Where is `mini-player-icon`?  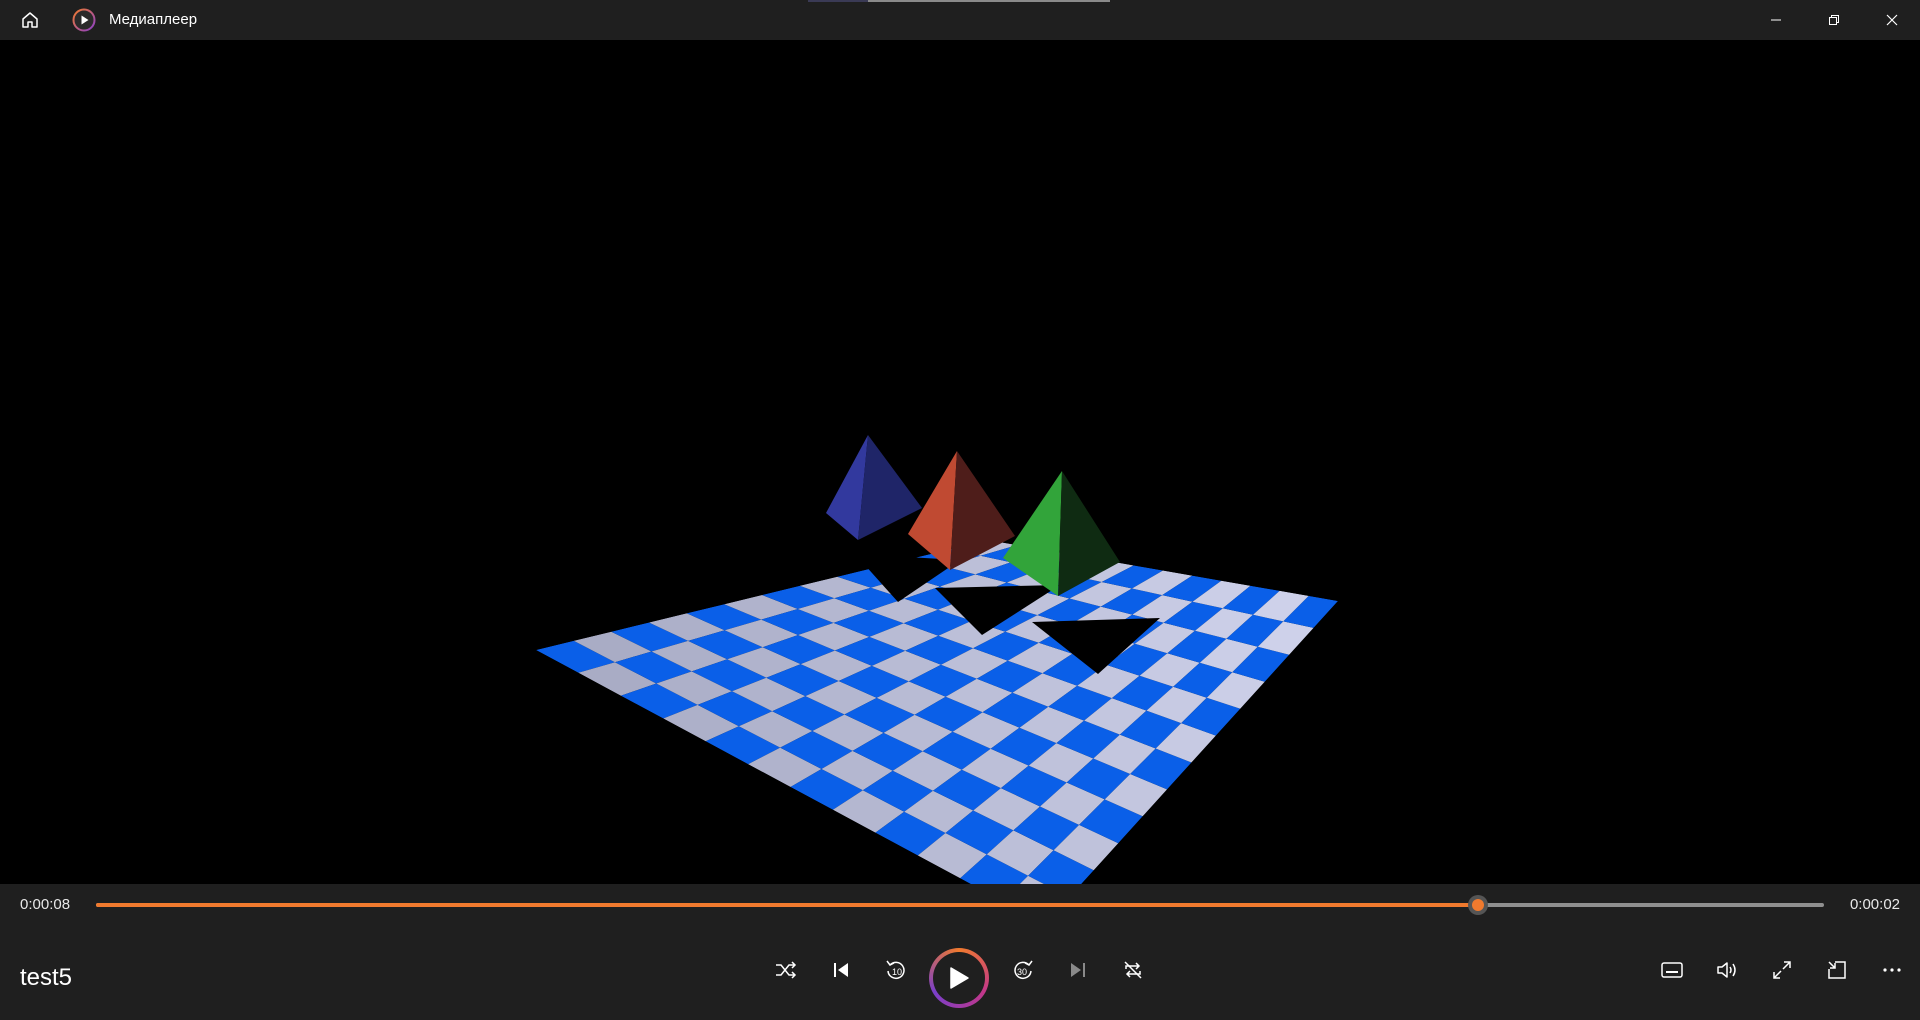 mini-player-icon is located at coordinates (1837, 970).